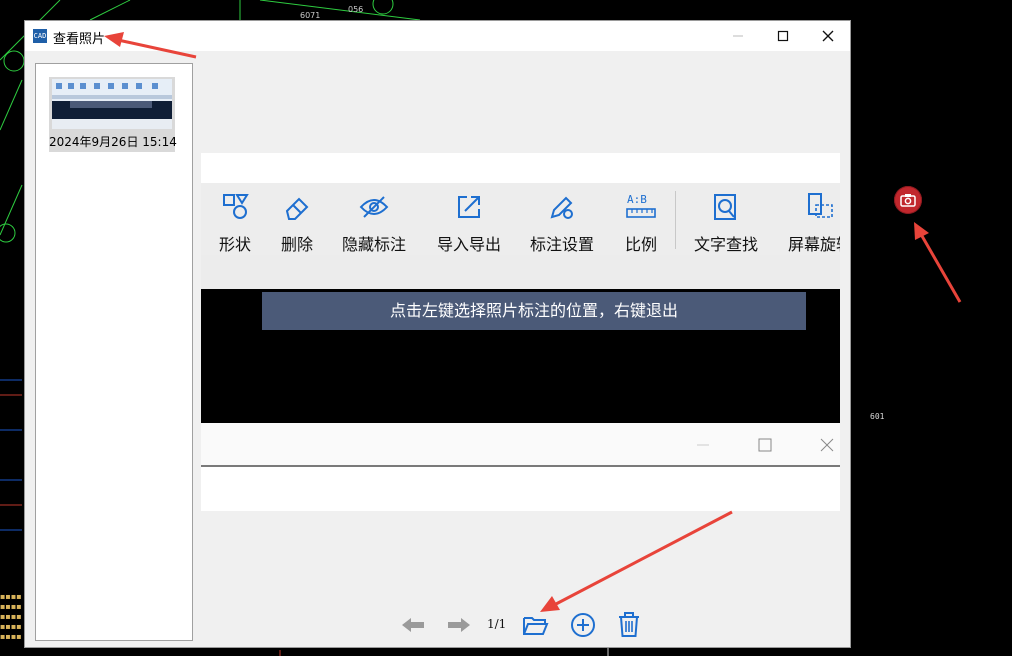  I want to click on tool-text-search: 文字查找, so click(726, 221).